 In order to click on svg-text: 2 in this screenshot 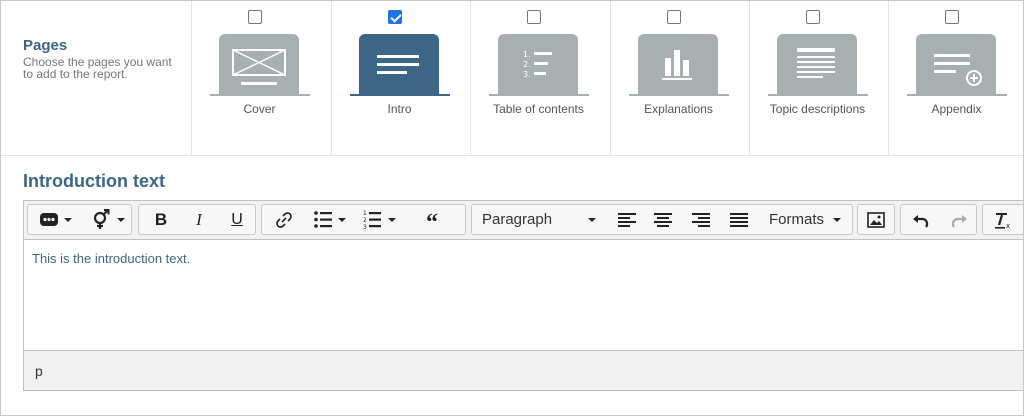, I will do `click(365, 220)`.